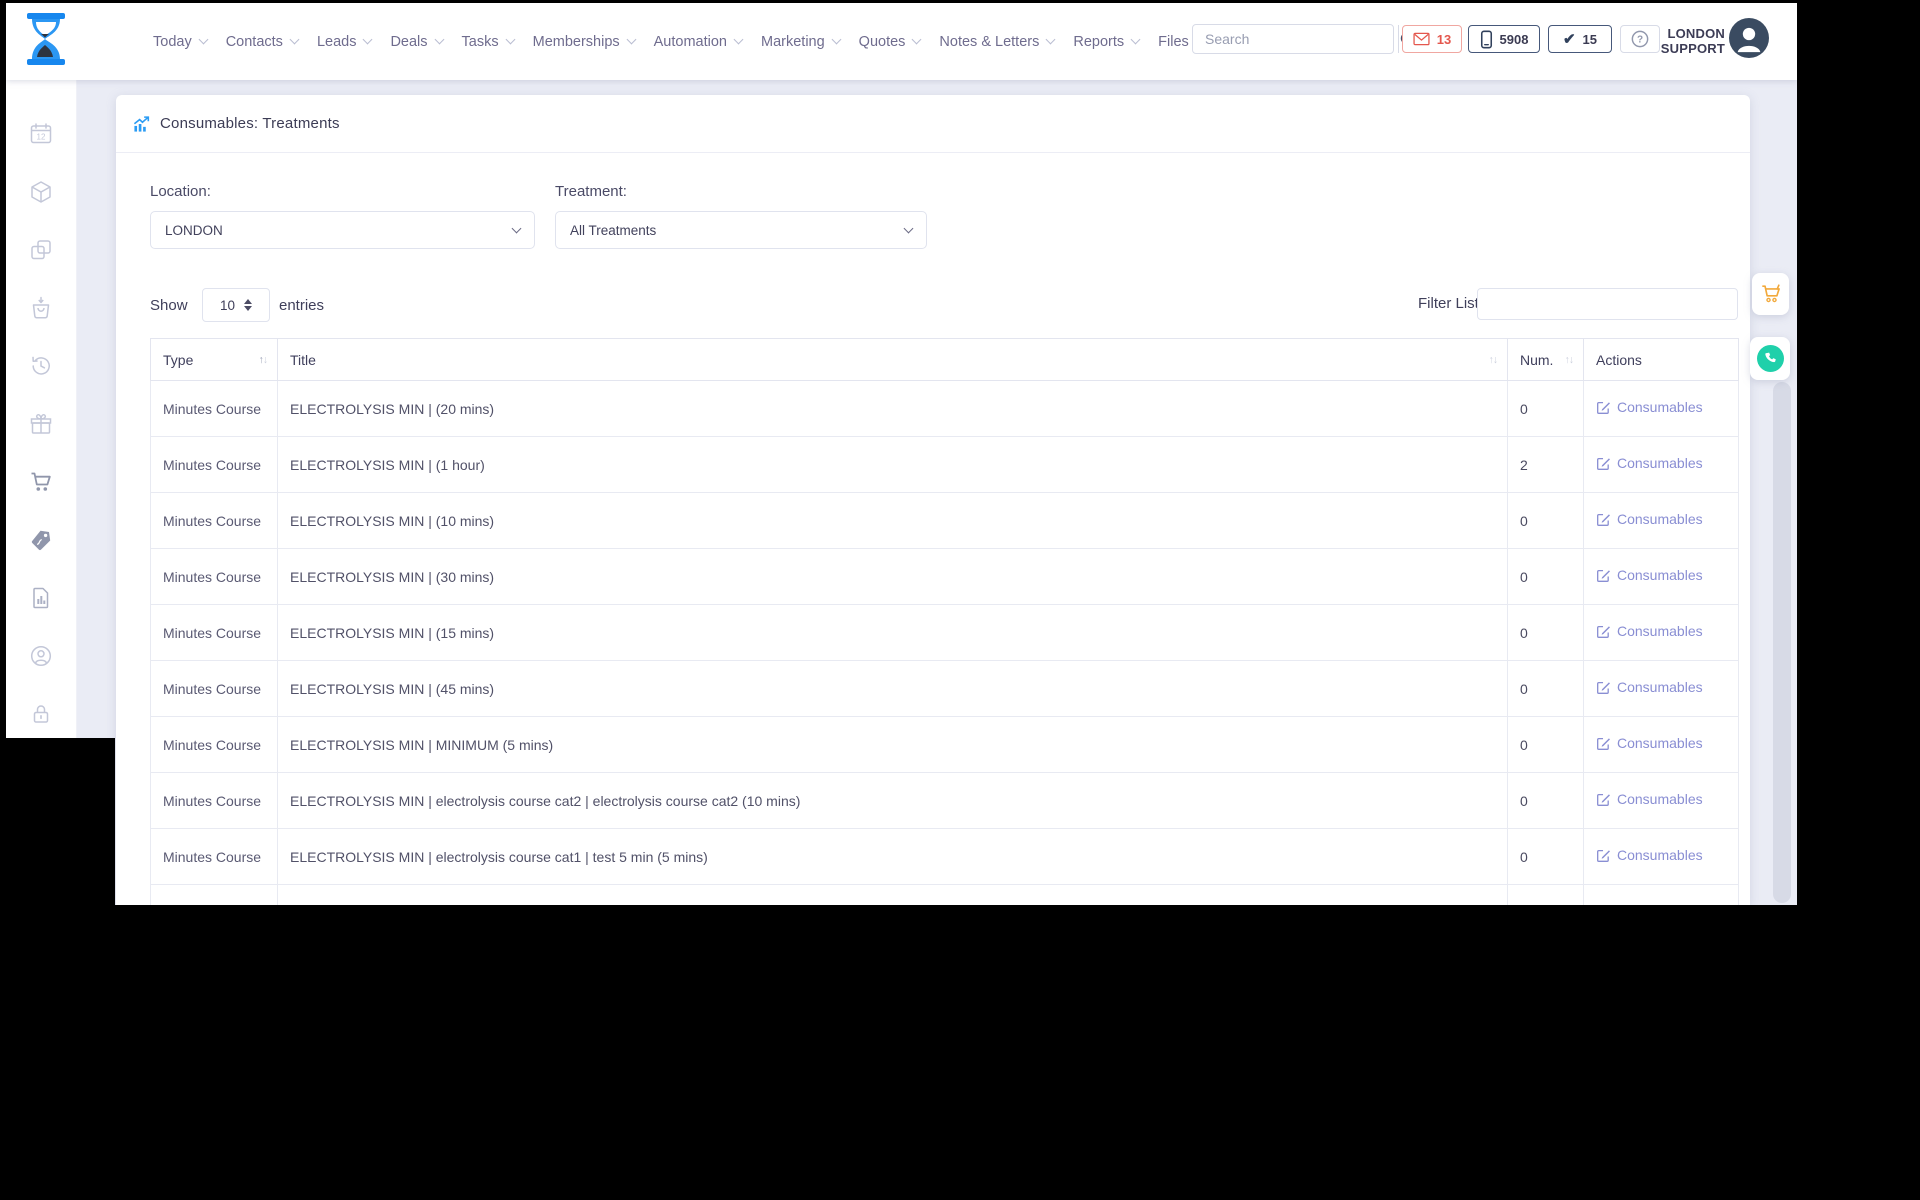 This screenshot has height=1200, width=1920. Describe the element at coordinates (1107, 42) in the screenshot. I see `nav-item-reports: Reports` at that location.